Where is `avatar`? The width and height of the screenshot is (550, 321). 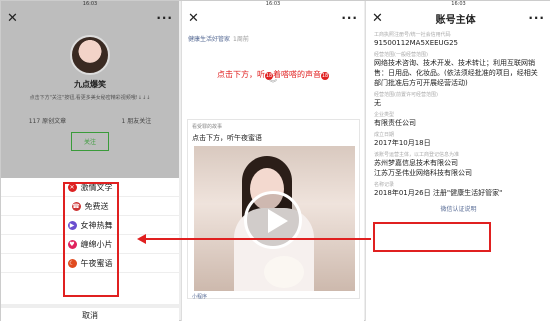 avatar is located at coordinates (90, 55).